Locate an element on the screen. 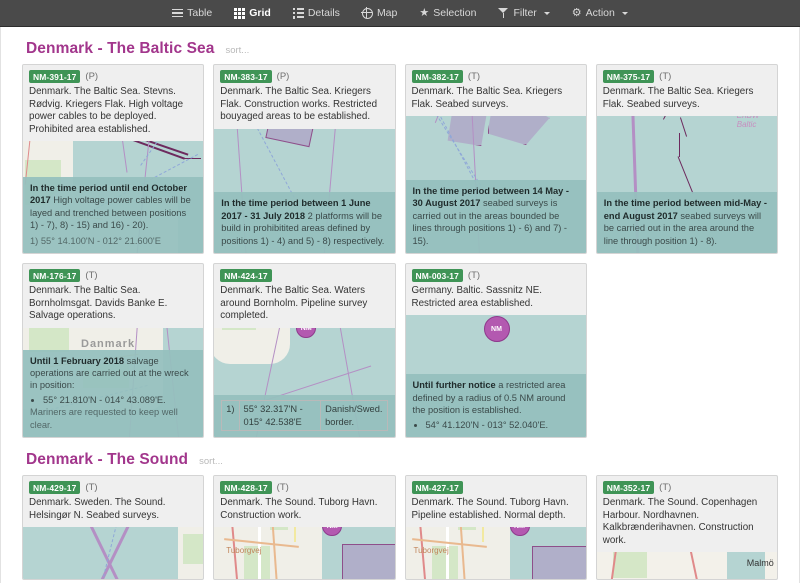 This screenshot has width=800, height=583. notice-id-badge: NM-391-17 is located at coordinates (55, 77).